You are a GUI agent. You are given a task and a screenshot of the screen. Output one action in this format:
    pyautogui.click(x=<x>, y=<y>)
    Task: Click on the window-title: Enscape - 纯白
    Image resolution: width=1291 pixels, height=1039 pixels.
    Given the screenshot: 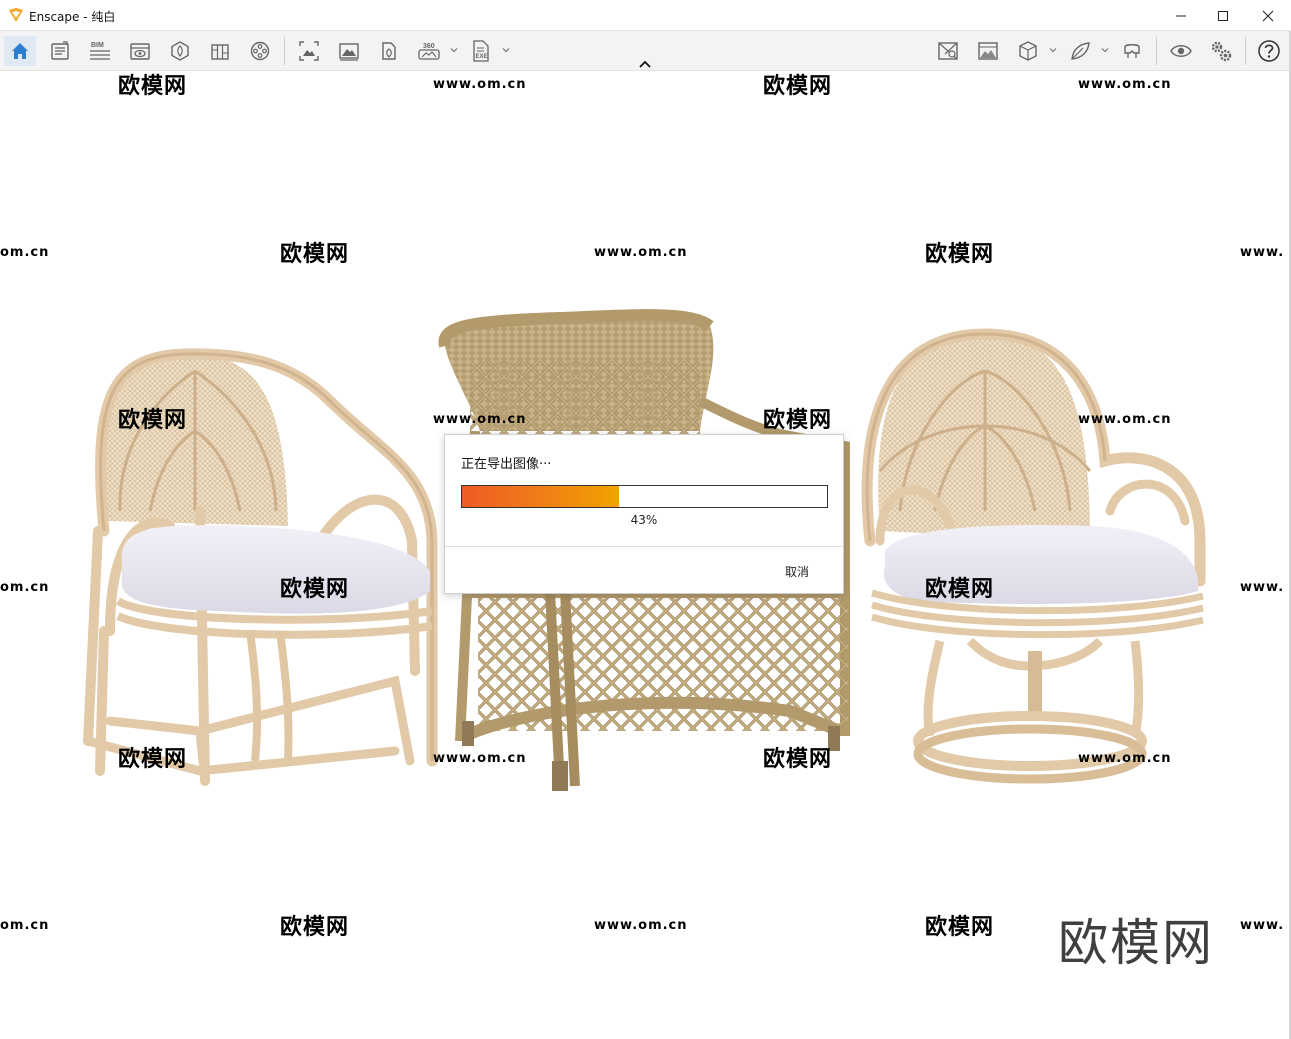 What is the action you would take?
    pyautogui.click(x=72, y=17)
    